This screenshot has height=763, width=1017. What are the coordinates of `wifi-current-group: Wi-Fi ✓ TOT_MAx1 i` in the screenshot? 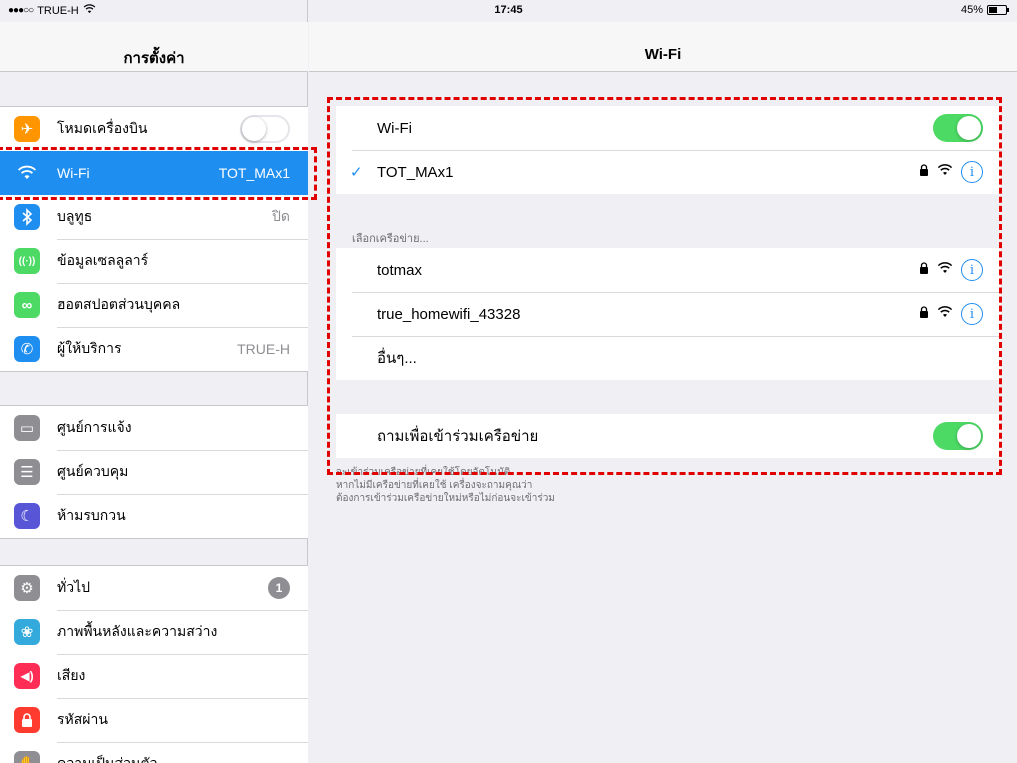 It's located at (668, 150).